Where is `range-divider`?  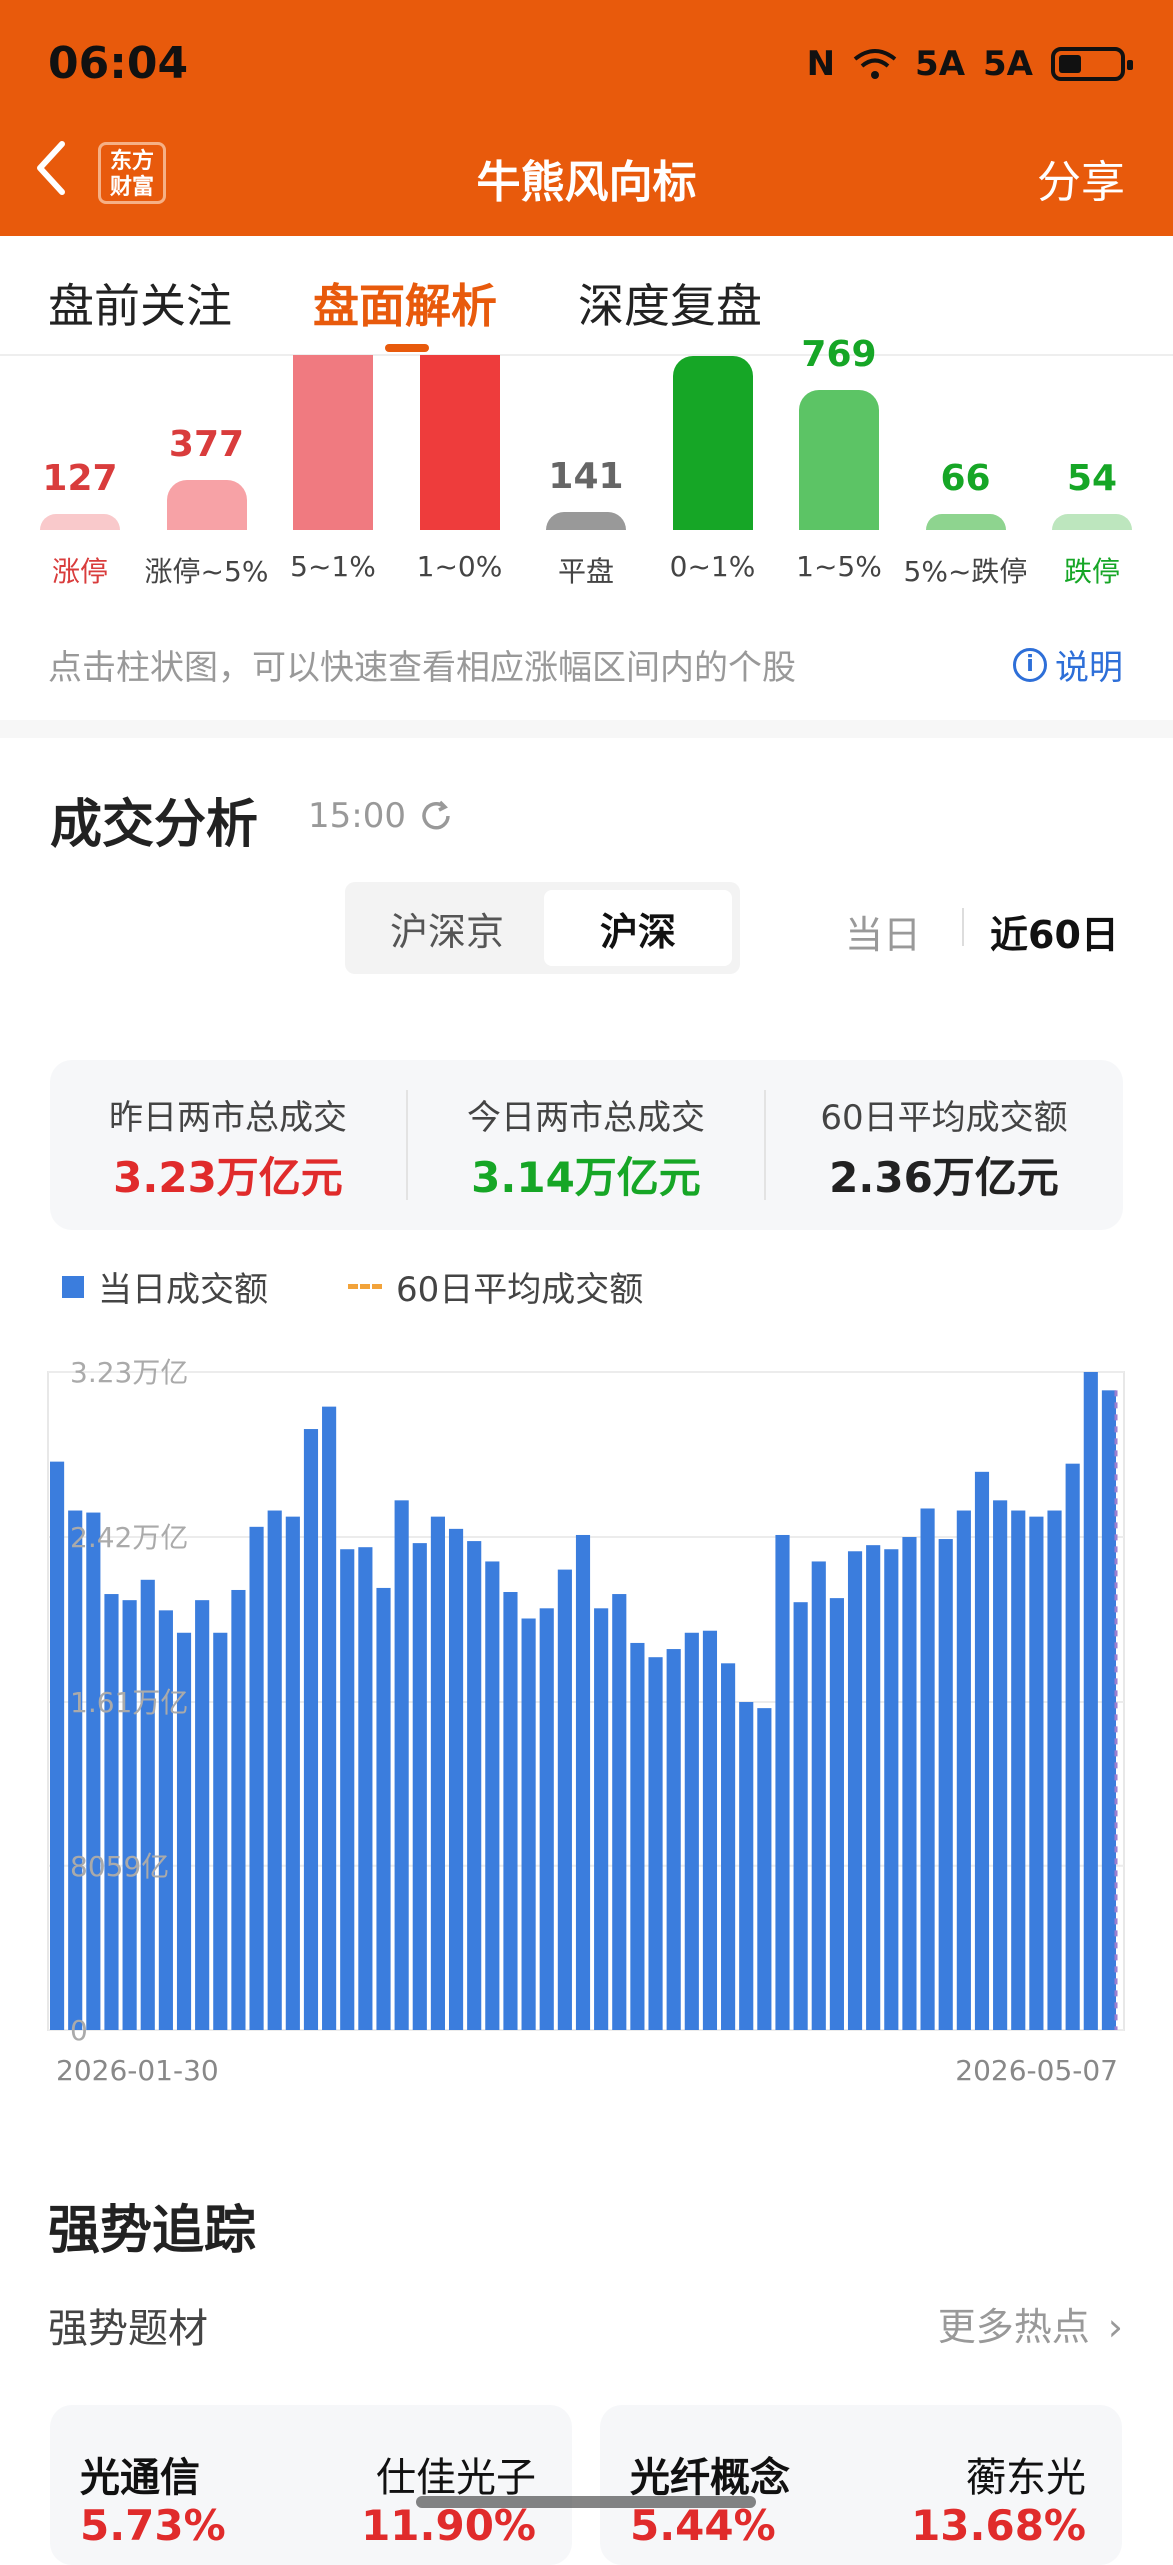 range-divider is located at coordinates (963, 927).